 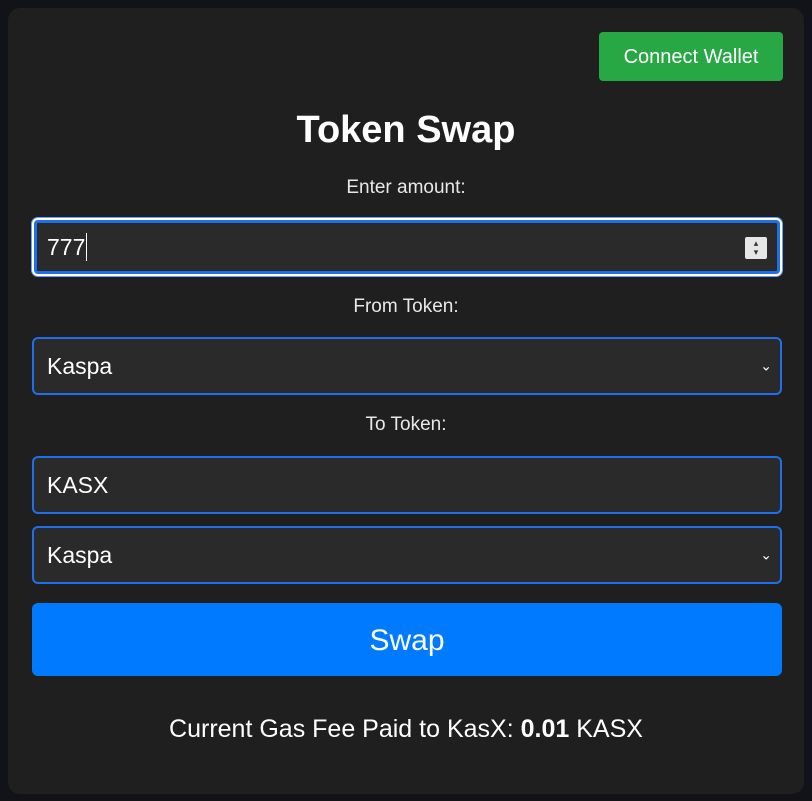 What do you see at coordinates (406, 130) in the screenshot?
I see `page-title: Token Swap` at bounding box center [406, 130].